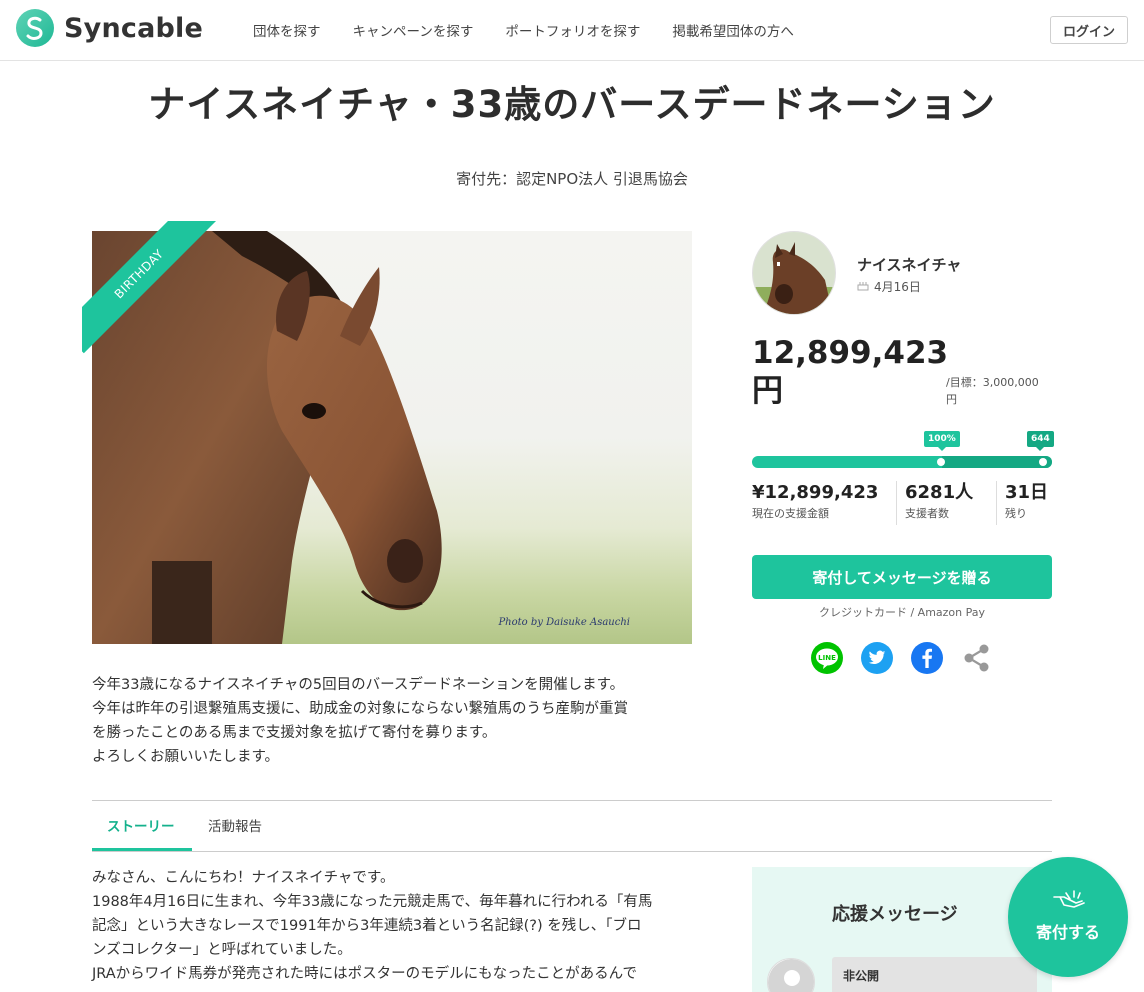 The image size is (1144, 992). Describe the element at coordinates (733, 30) in the screenshot. I see `nav-for-organizations: 掲載希望団体の方へ` at that location.